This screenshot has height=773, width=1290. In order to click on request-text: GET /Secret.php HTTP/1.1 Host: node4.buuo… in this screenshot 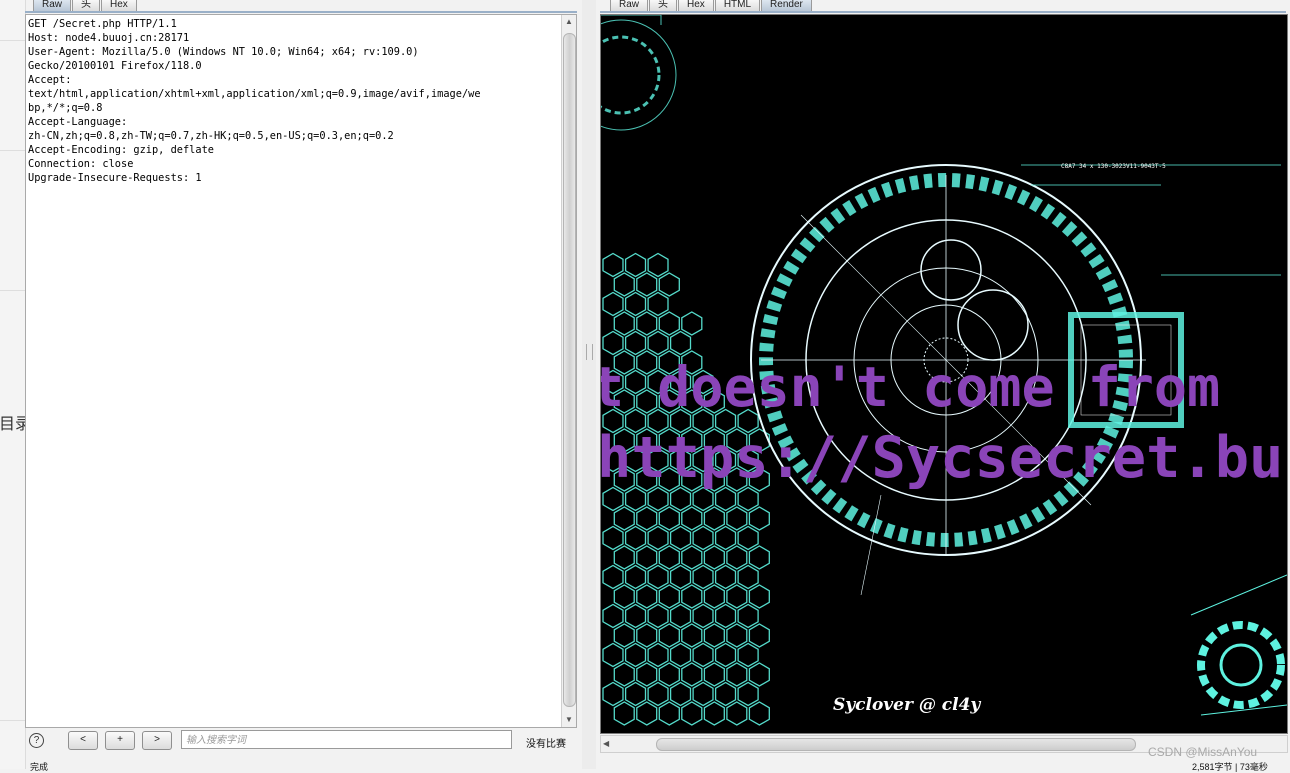, I will do `click(293, 101)`.